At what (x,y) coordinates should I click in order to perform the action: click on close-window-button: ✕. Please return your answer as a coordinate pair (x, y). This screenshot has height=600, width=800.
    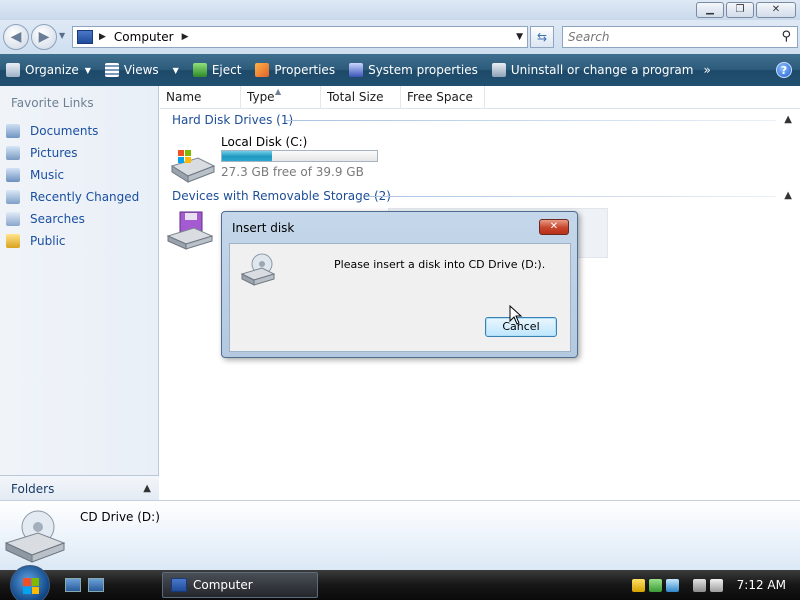
    Looking at the image, I should click on (776, 10).